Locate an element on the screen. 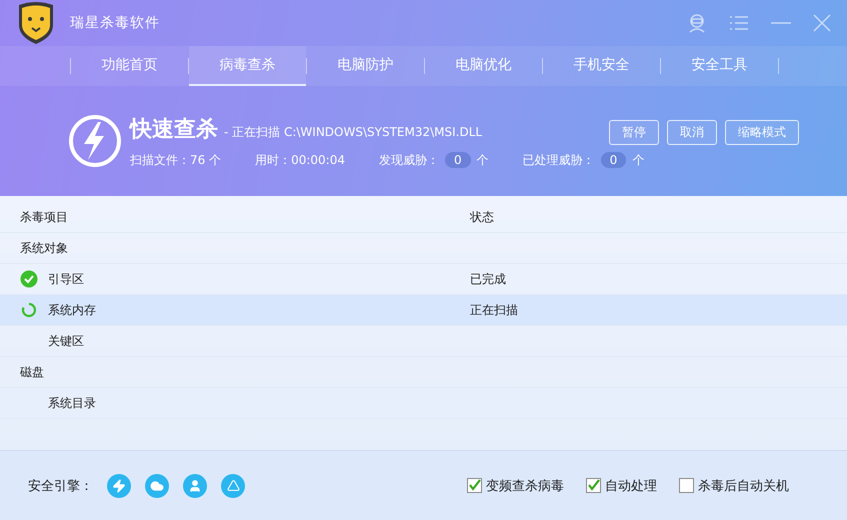 The height and width of the screenshot is (520, 847). group-name: 磁盘 is located at coordinates (32, 372).